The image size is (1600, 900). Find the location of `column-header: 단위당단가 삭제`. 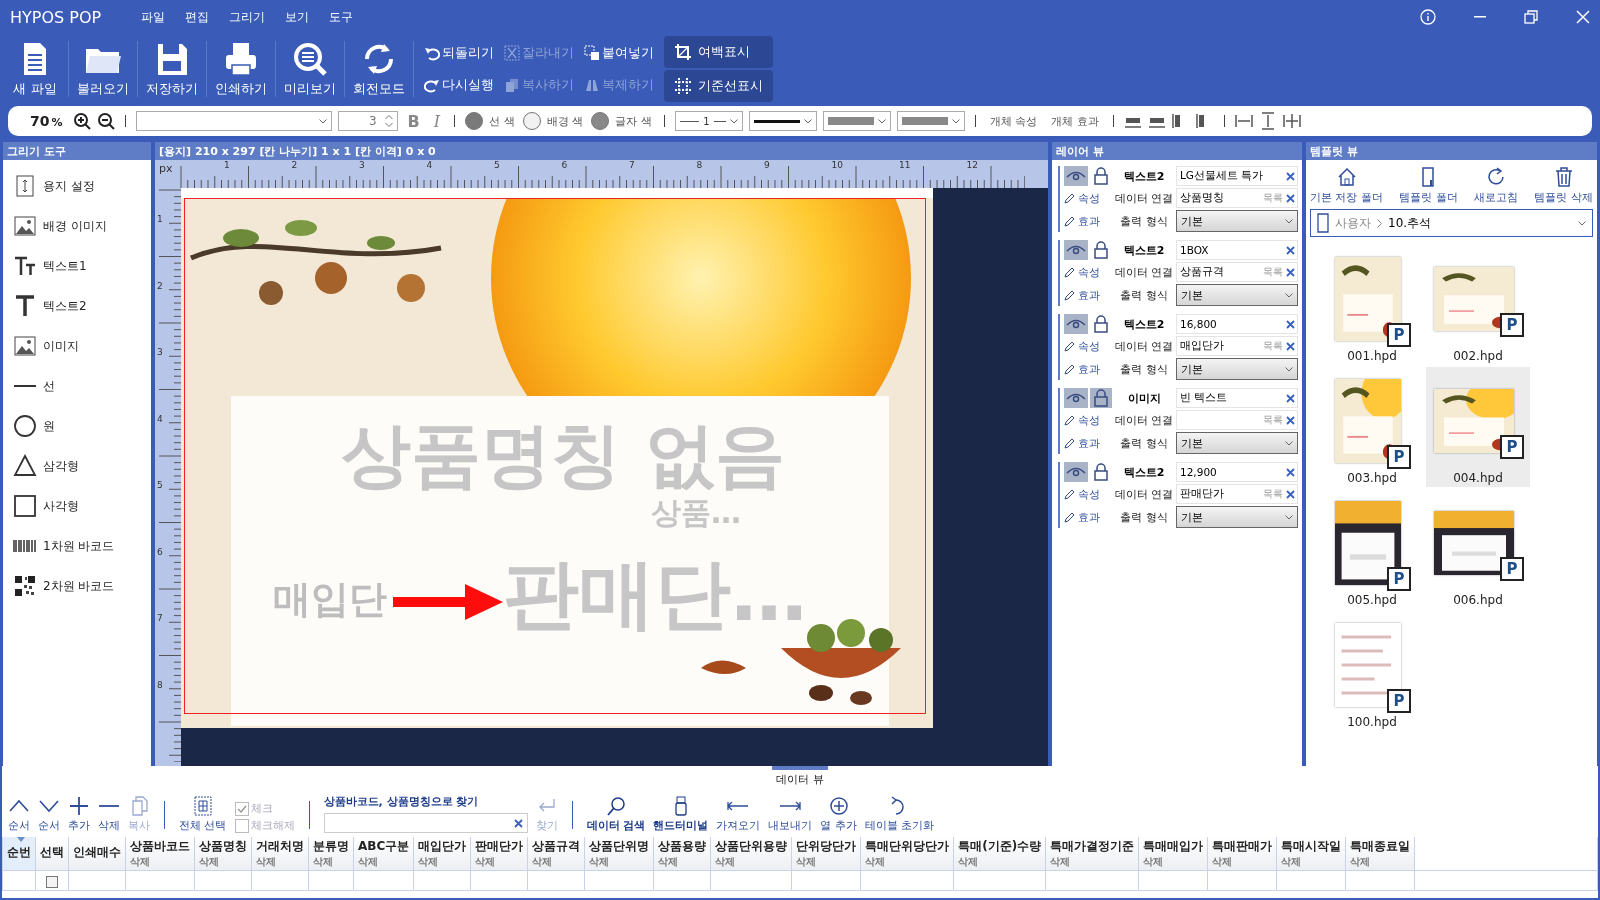

column-header: 단위당단가 삭제 is located at coordinates (826, 854).